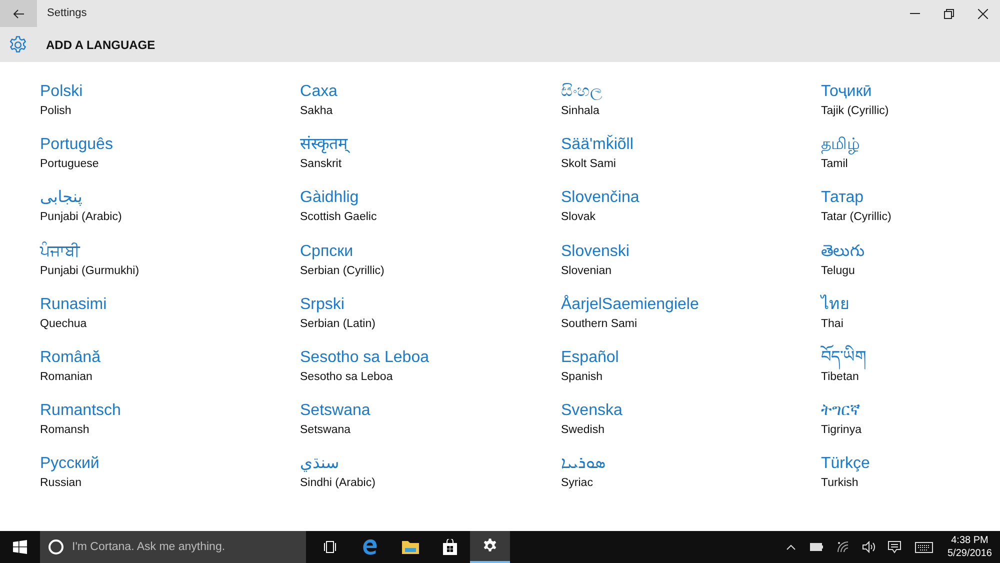 This screenshot has height=563, width=1000. What do you see at coordinates (840, 411) in the screenshot?
I see `language-name: ትግርኛ` at bounding box center [840, 411].